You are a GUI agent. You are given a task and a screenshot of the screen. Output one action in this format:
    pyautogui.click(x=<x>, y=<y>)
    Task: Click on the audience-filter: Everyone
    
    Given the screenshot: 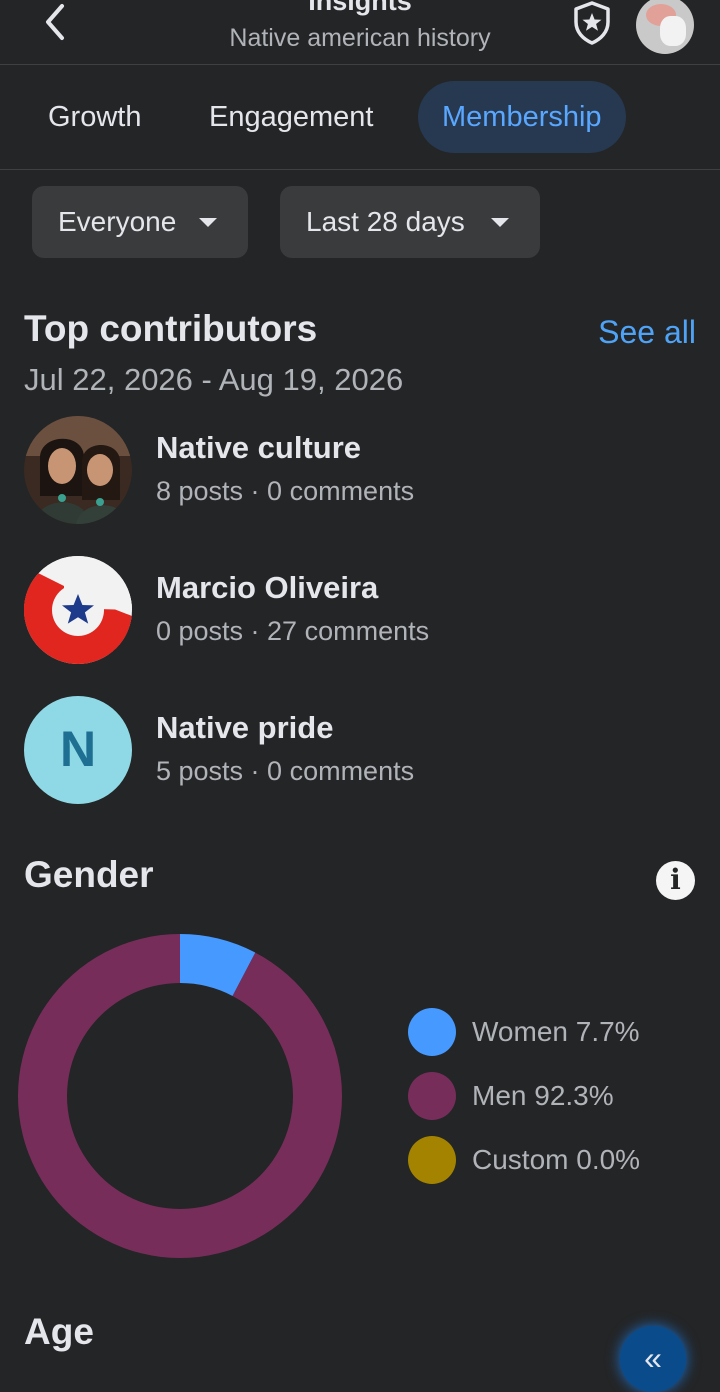 What is the action you would take?
    pyautogui.click(x=140, y=222)
    